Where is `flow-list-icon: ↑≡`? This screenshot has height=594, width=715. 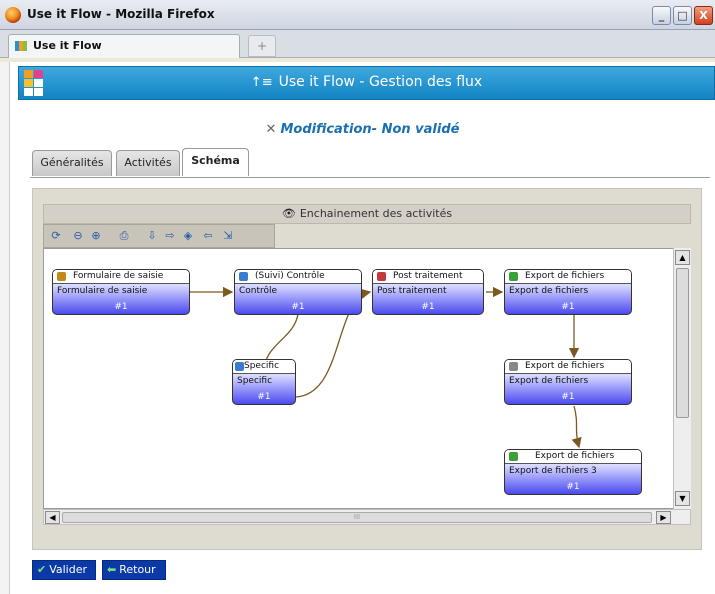
flow-list-icon: ↑≡ is located at coordinates (261, 82).